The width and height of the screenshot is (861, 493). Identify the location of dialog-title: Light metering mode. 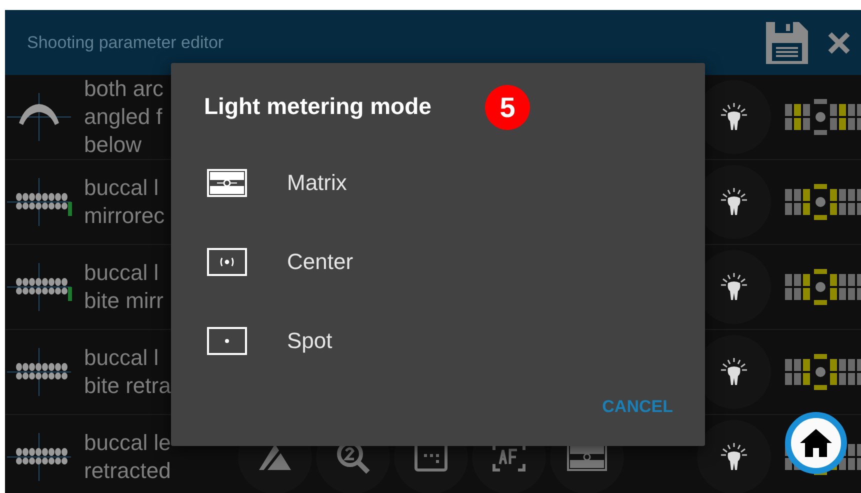
(318, 106).